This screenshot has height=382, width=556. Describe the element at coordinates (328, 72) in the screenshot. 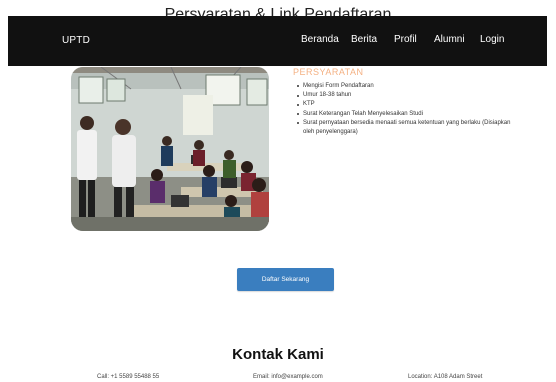

I see `requirements-title: PERSYARATAN` at that location.